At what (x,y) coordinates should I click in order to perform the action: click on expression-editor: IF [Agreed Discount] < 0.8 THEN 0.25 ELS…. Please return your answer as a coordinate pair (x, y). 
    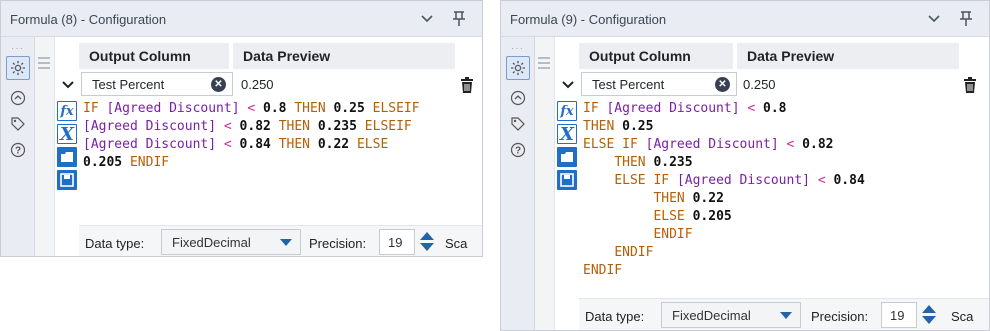
    Looking at the image, I should click on (282, 136).